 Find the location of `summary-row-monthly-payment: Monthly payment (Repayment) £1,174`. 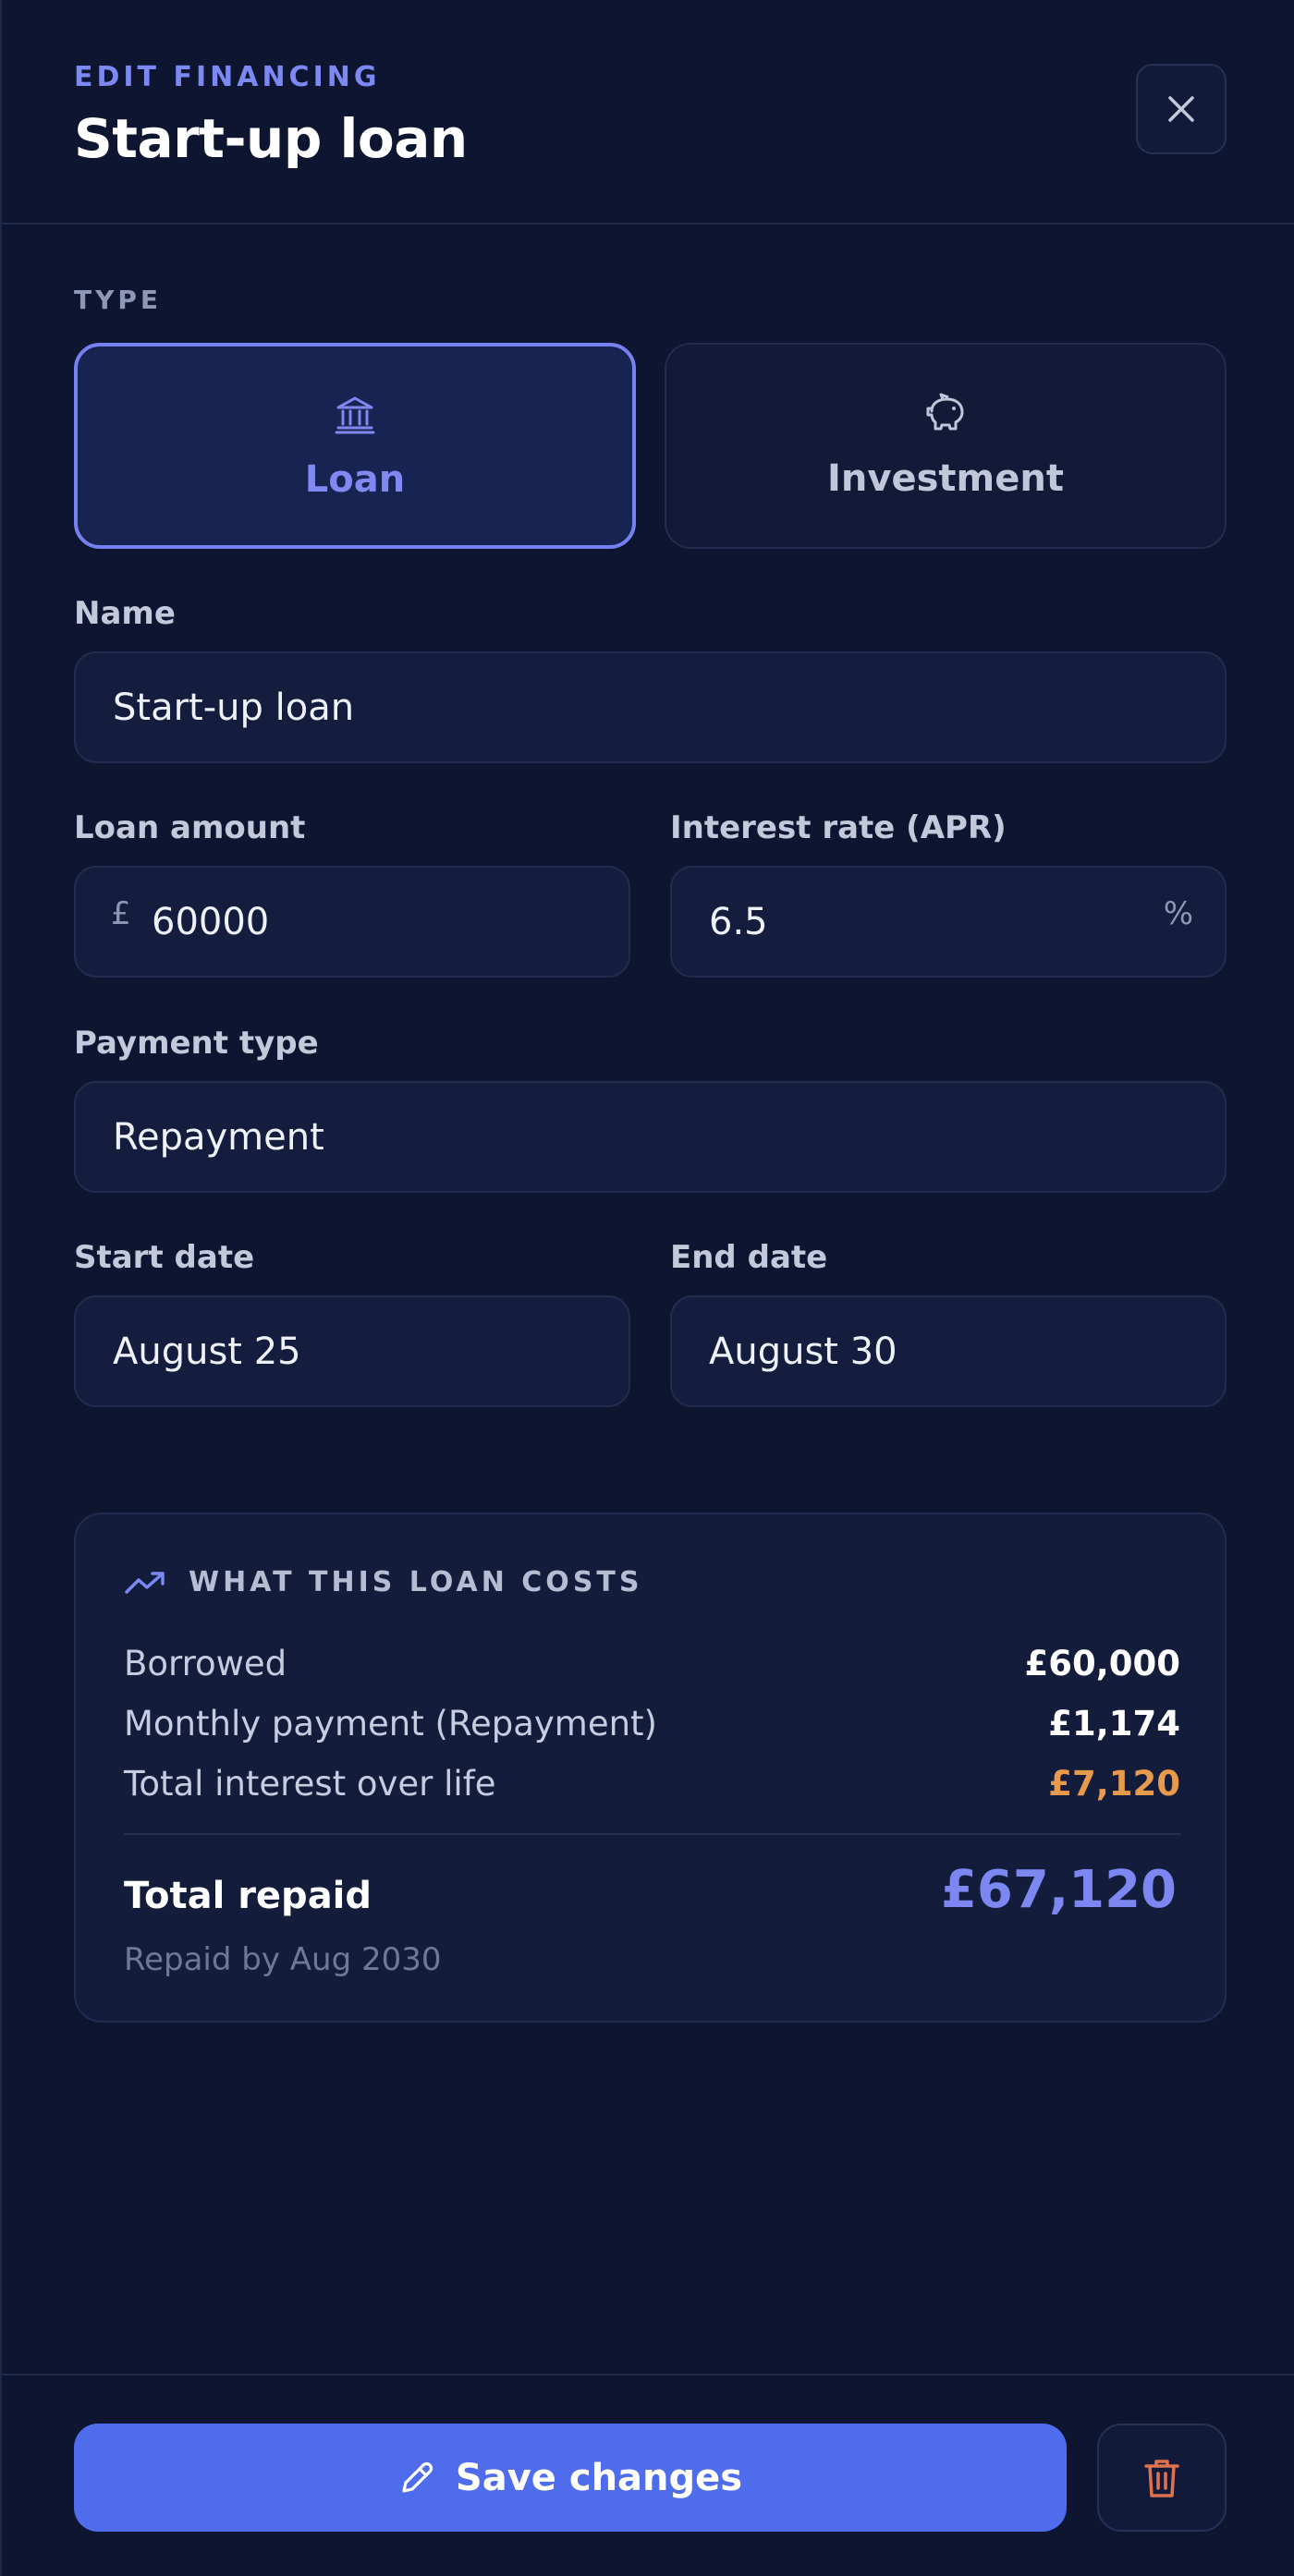

summary-row-monthly-payment: Monthly payment (Repayment) £1,174 is located at coordinates (652, 1724).